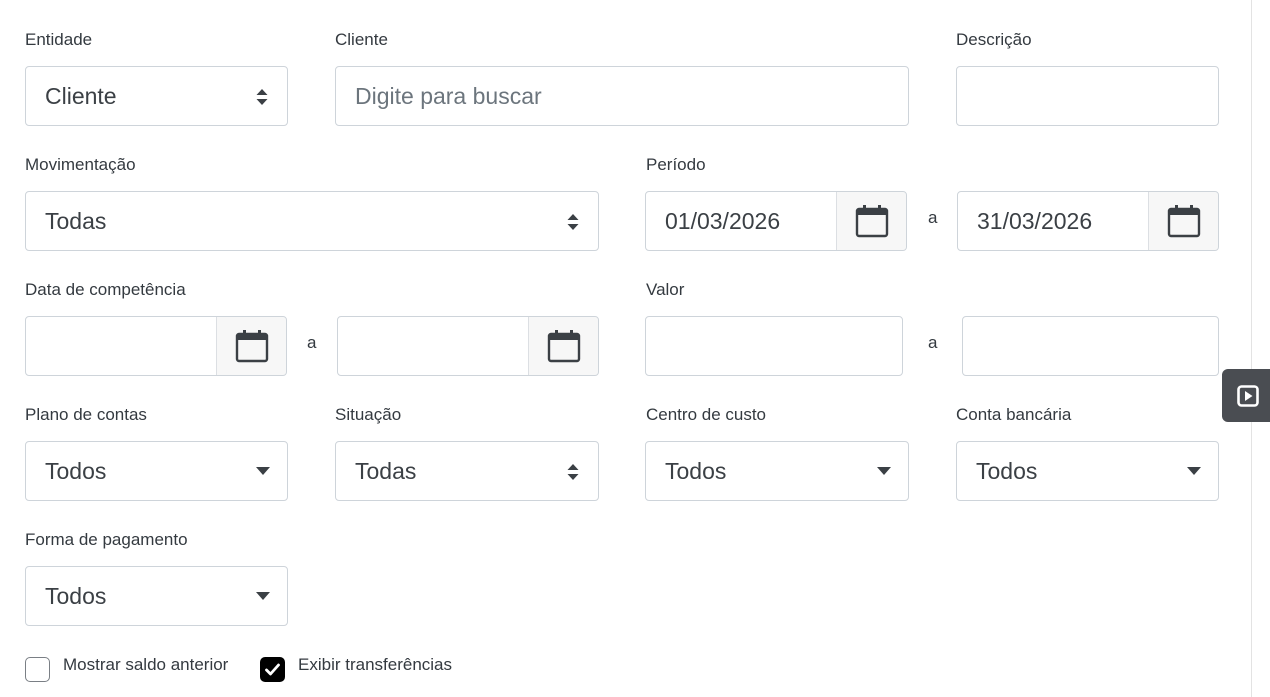  I want to click on situacao-select: Todas, so click(467, 471).